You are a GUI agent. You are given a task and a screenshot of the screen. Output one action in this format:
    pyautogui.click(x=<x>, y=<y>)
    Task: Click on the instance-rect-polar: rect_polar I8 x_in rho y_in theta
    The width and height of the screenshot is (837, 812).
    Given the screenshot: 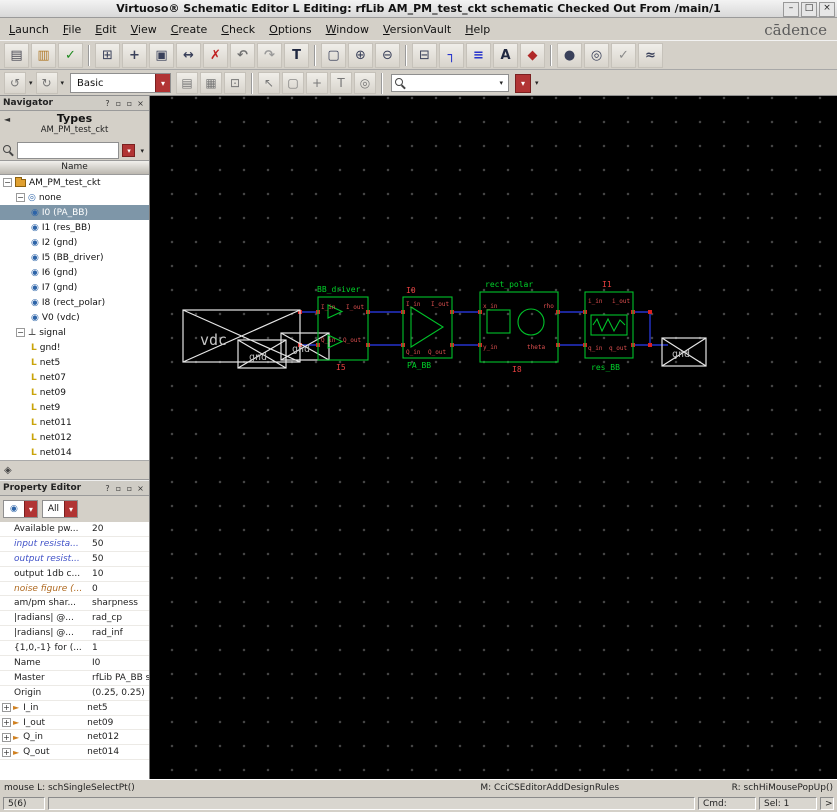 What is the action you would take?
    pyautogui.click(x=519, y=327)
    